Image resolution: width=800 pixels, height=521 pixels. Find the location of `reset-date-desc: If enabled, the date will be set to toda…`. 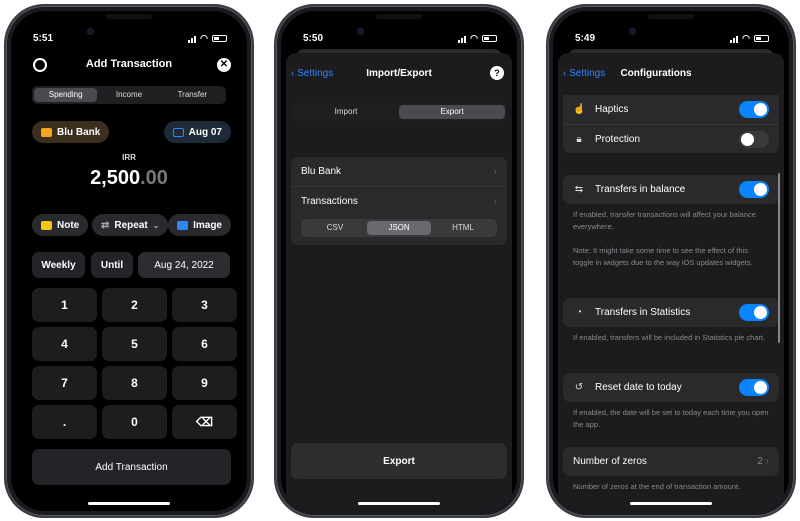

reset-date-desc: If enabled, the date will be set to toda… is located at coordinates (671, 418).